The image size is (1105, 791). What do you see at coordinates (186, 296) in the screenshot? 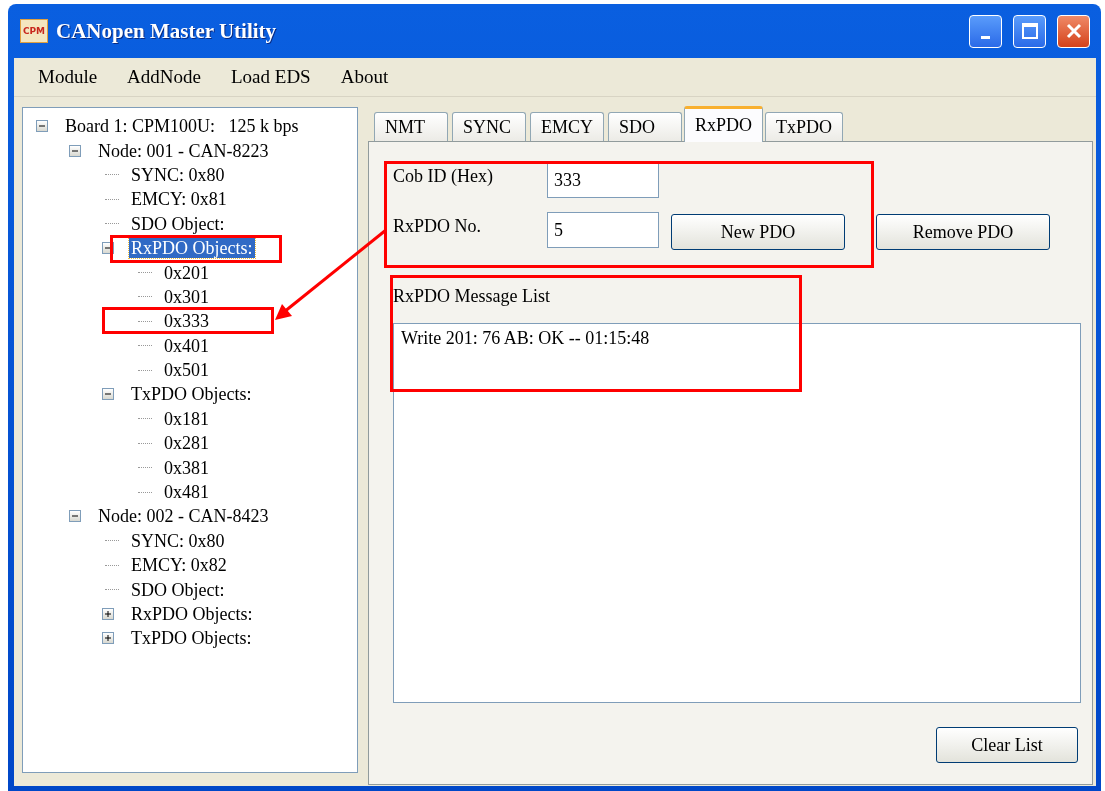
I see `tree-item: 0x301` at bounding box center [186, 296].